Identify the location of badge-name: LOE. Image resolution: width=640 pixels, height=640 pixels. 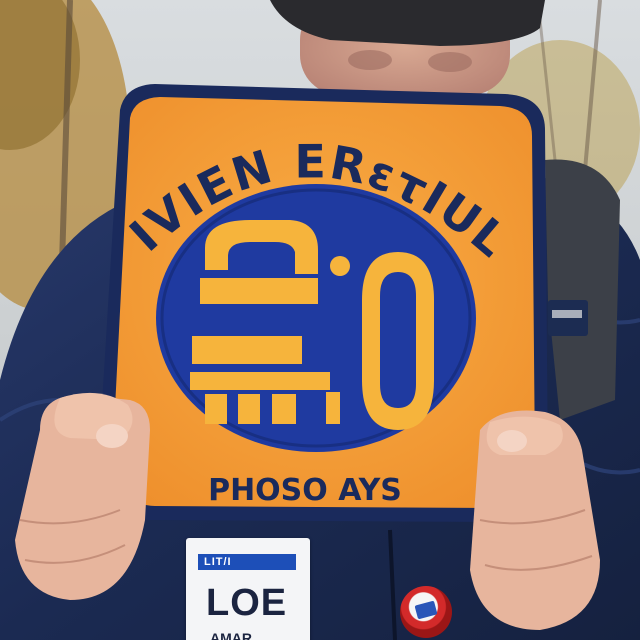
(247, 603).